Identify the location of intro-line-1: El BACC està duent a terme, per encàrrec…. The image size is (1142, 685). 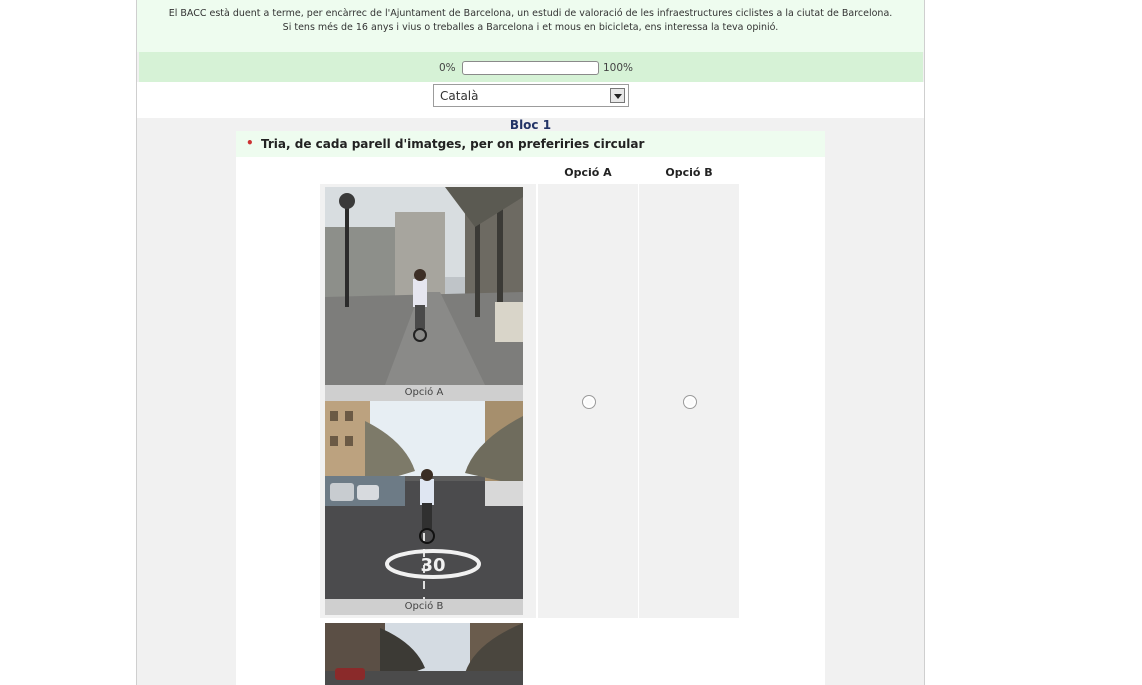
(530, 13).